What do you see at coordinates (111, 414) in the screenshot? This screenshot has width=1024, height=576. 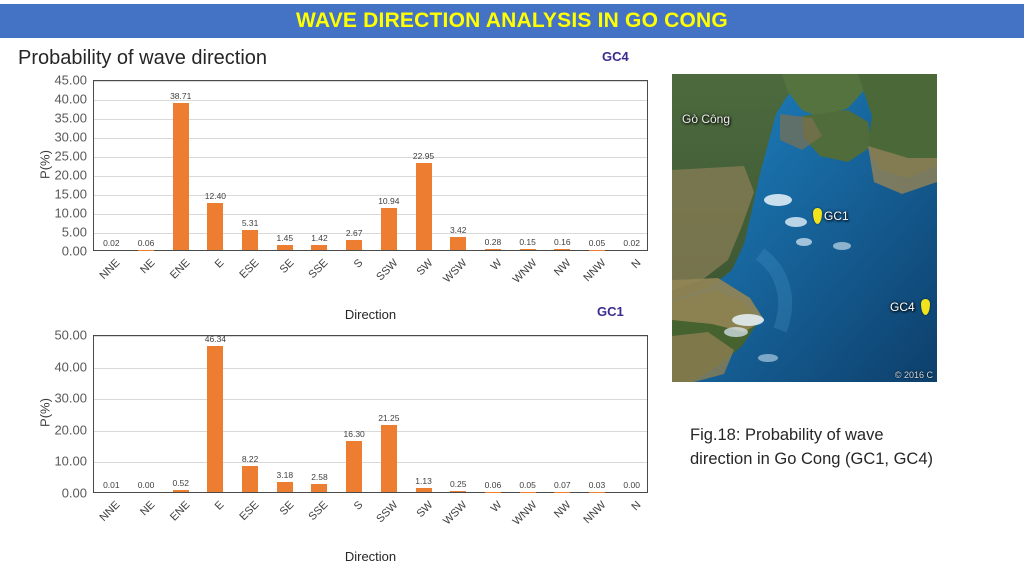 I see `bar-slot: 0.01` at bounding box center [111, 414].